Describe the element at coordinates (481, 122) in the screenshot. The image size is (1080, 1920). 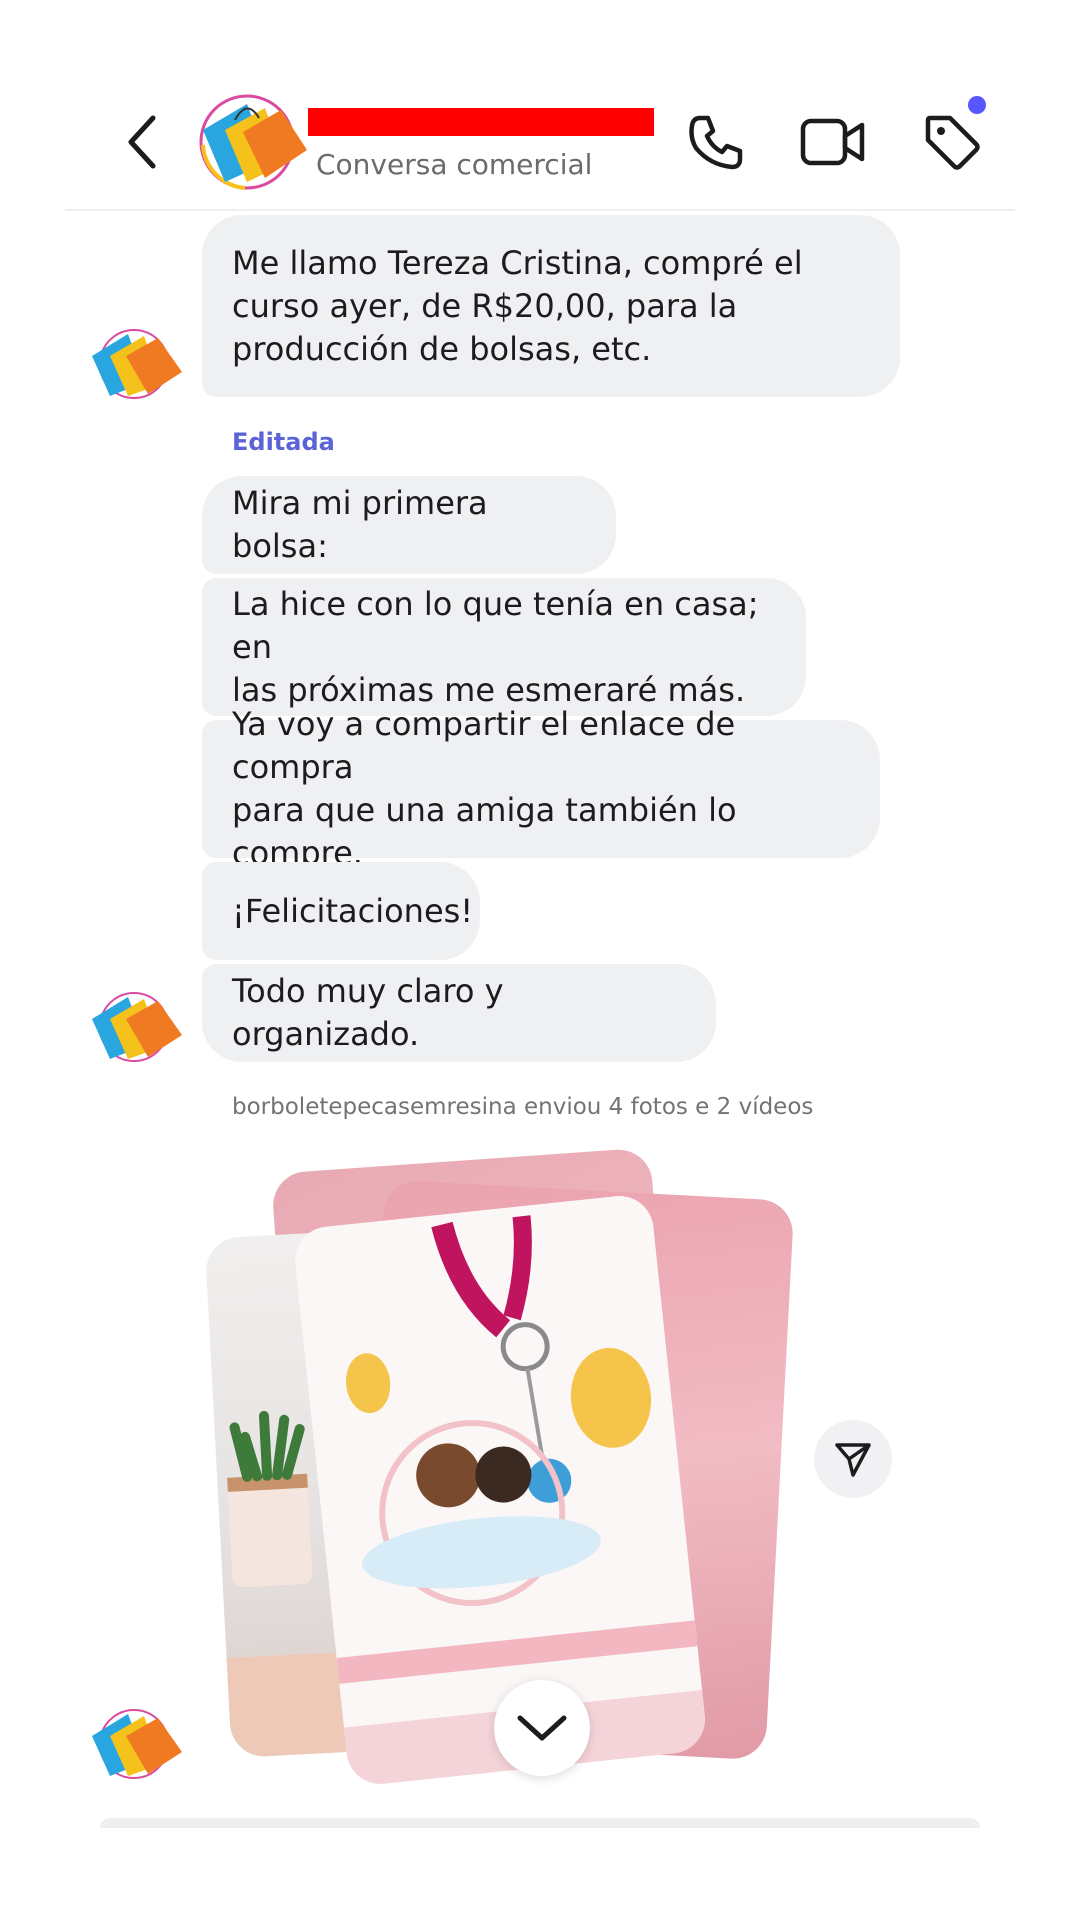
I see `contact-name-redacted` at that location.